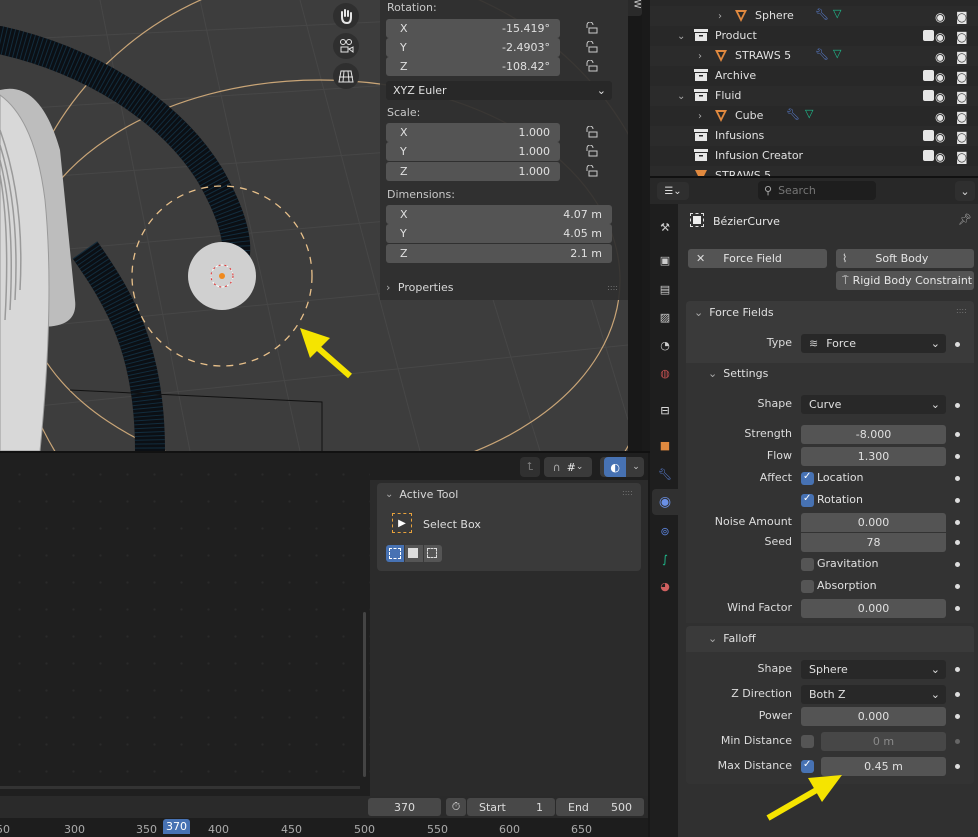 The height and width of the screenshot is (837, 978). What do you see at coordinates (665, 531) in the screenshot?
I see `tab-constraints-icon: ⊚` at bounding box center [665, 531].